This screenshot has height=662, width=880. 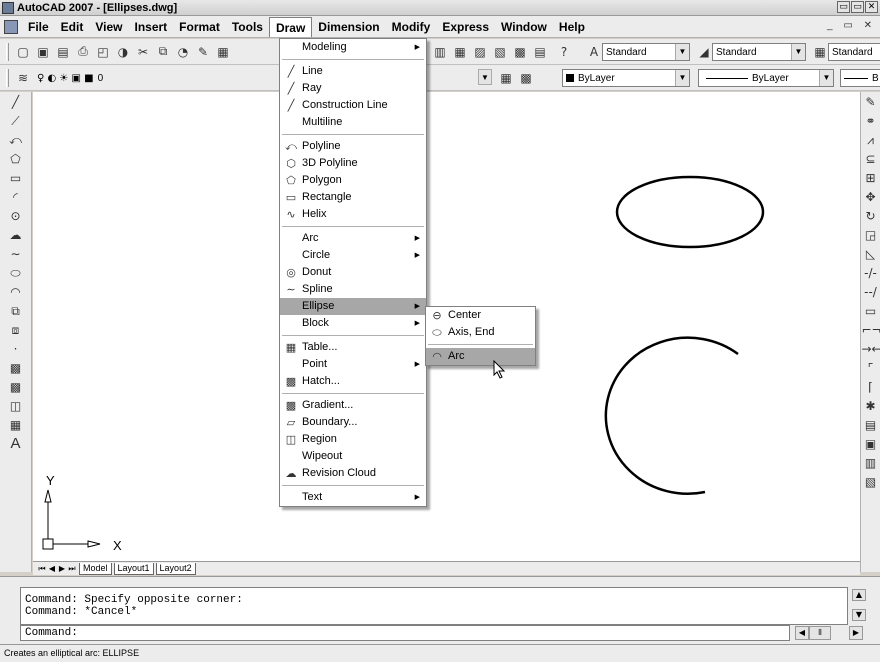 What do you see at coordinates (594, 52) in the screenshot?
I see `text-style-icon: A` at bounding box center [594, 52].